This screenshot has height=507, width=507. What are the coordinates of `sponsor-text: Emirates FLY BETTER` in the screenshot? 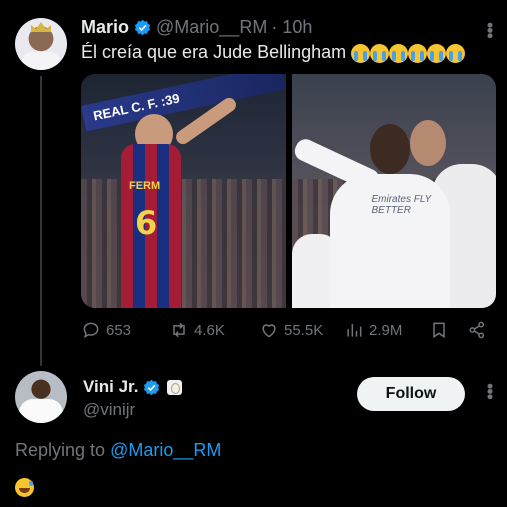 It's located at (401, 205).